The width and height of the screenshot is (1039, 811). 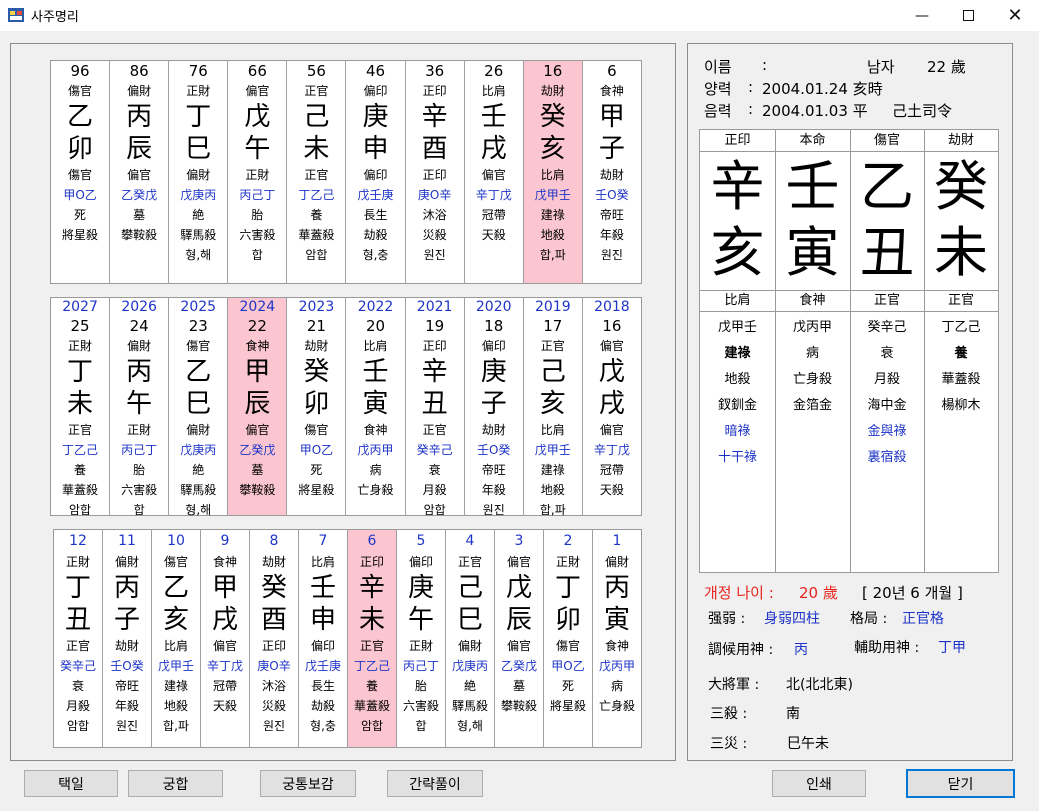 What do you see at coordinates (470, 638) in the screenshot?
I see `wolun-column: 4 正官己巳偏財 戊庚丙絶驛馬殺 형,해` at bounding box center [470, 638].